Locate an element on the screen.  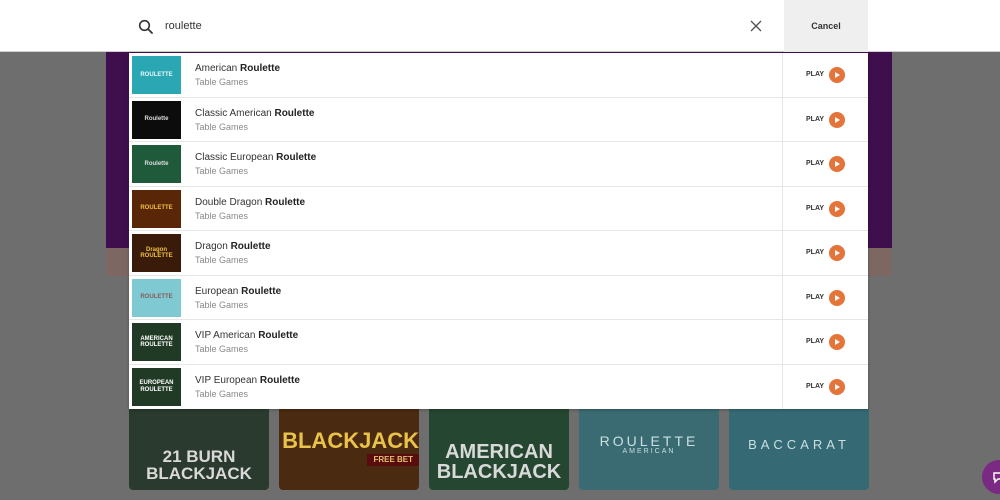
result-title: Dragon Roulette is located at coordinates (233, 247).